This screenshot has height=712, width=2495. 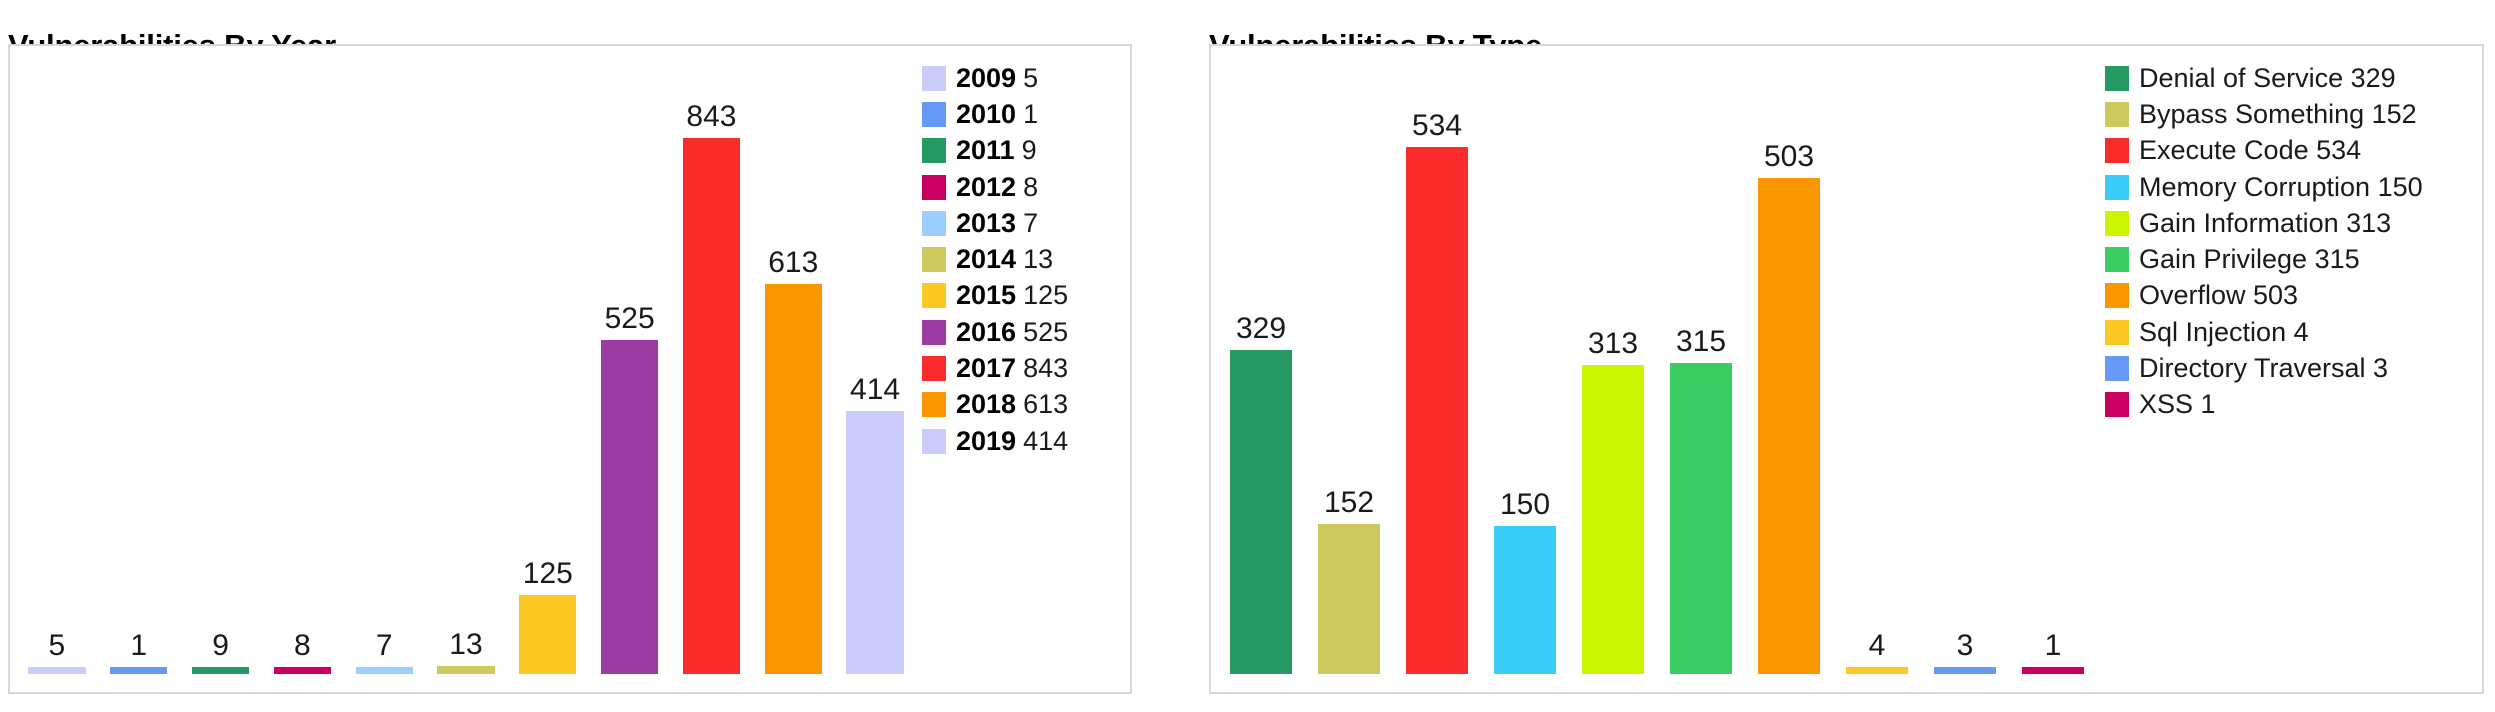 What do you see at coordinates (2292, 296) in the screenshot?
I see `legend-item: Overflow 503` at bounding box center [2292, 296].